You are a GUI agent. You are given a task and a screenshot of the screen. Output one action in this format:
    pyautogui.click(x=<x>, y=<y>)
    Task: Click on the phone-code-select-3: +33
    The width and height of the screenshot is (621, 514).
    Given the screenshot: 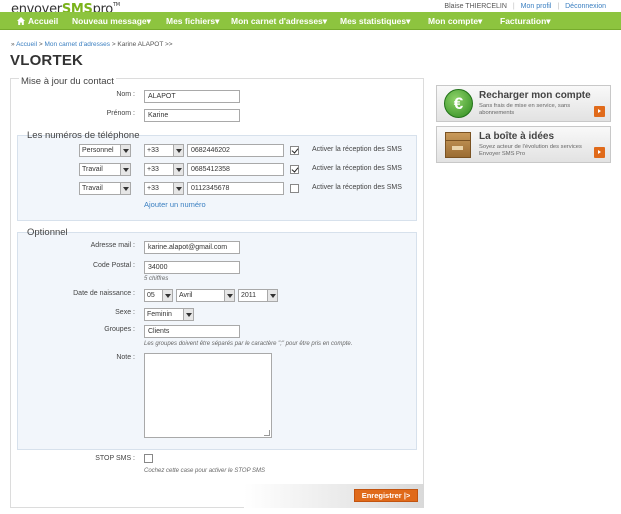 What is the action you would take?
    pyautogui.click(x=164, y=188)
    